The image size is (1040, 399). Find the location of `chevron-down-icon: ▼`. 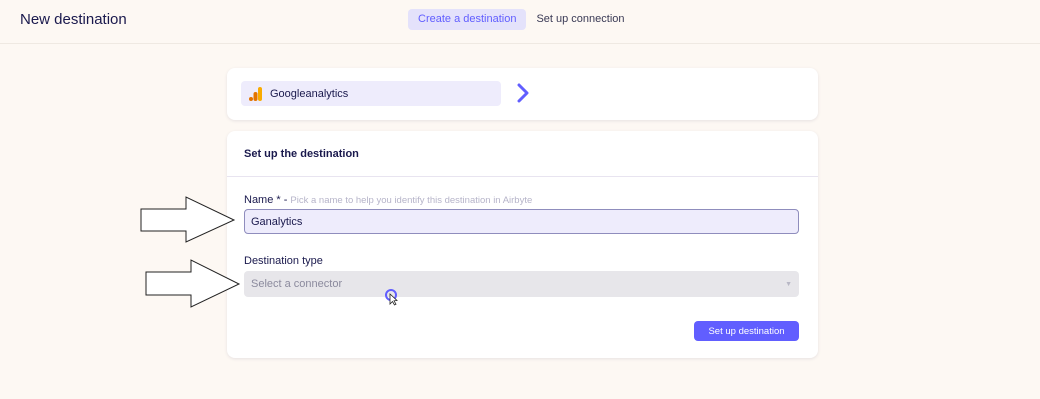

chevron-down-icon: ▼ is located at coordinates (788, 284).